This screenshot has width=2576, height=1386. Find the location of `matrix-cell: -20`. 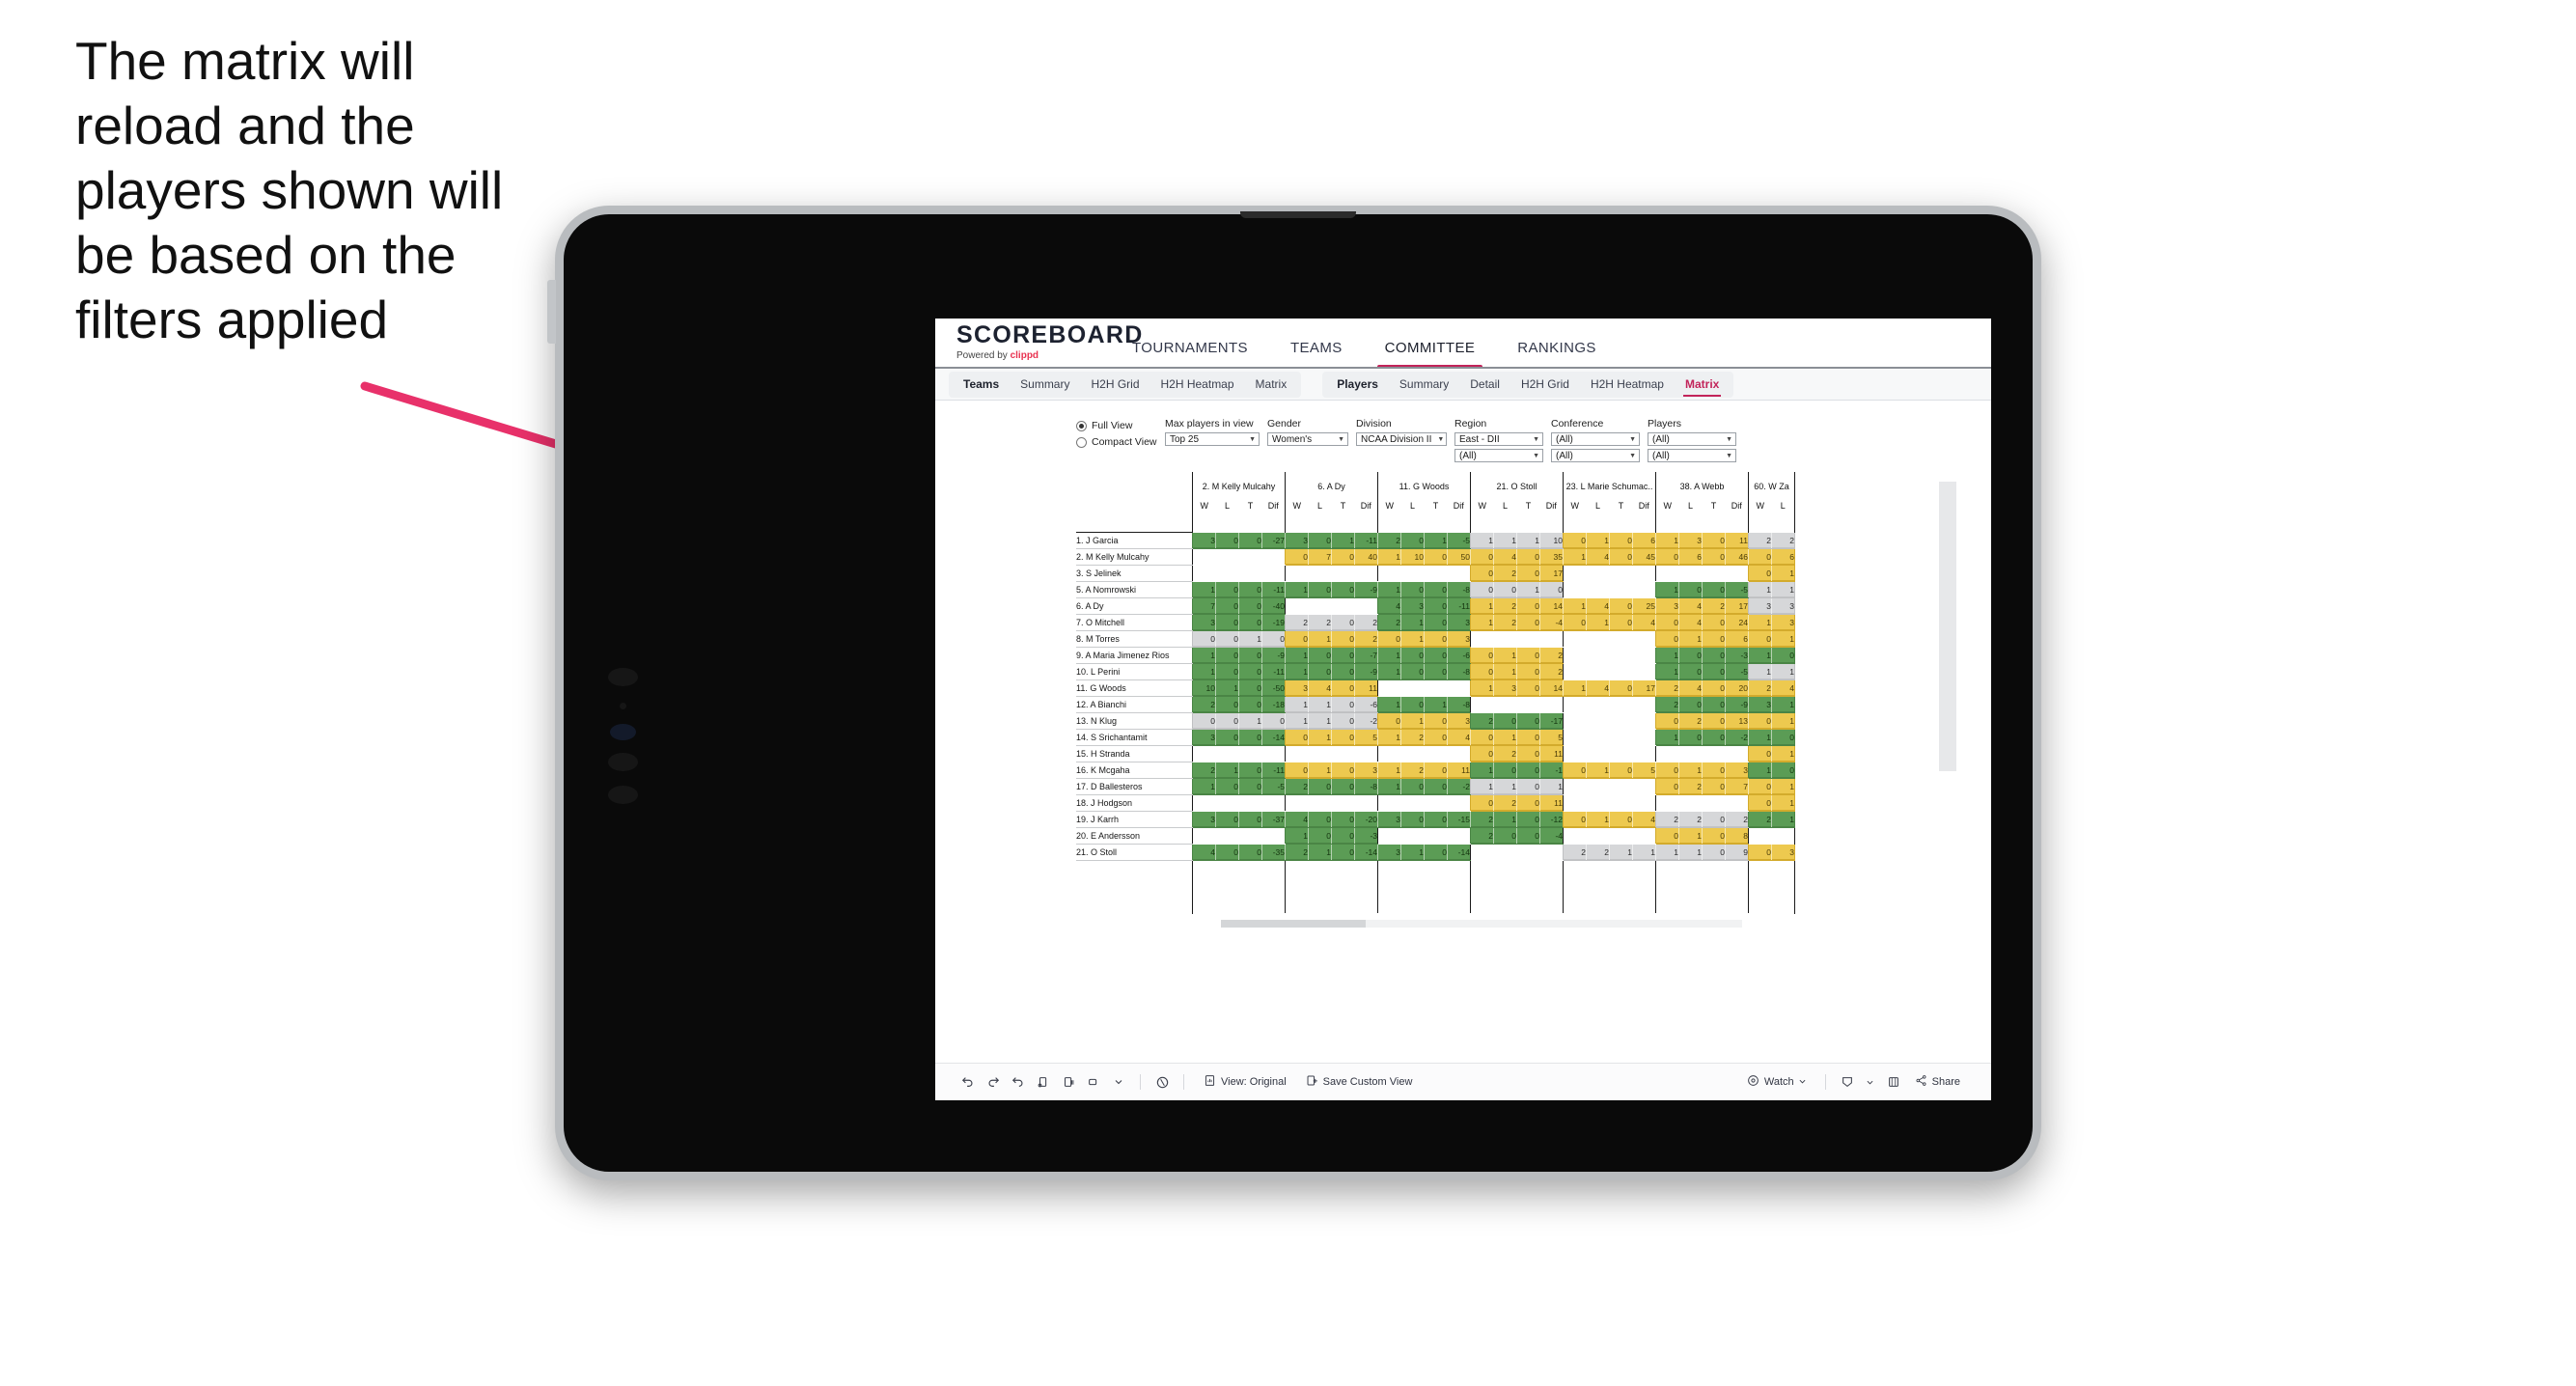

matrix-cell: -20 is located at coordinates (1366, 820).